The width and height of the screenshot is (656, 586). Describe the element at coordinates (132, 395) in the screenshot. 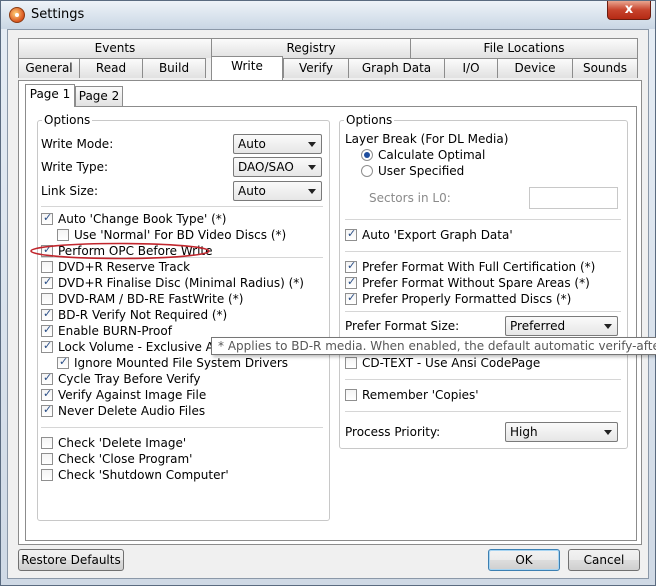

I see `checkbox-label: Verify Against Image File` at that location.